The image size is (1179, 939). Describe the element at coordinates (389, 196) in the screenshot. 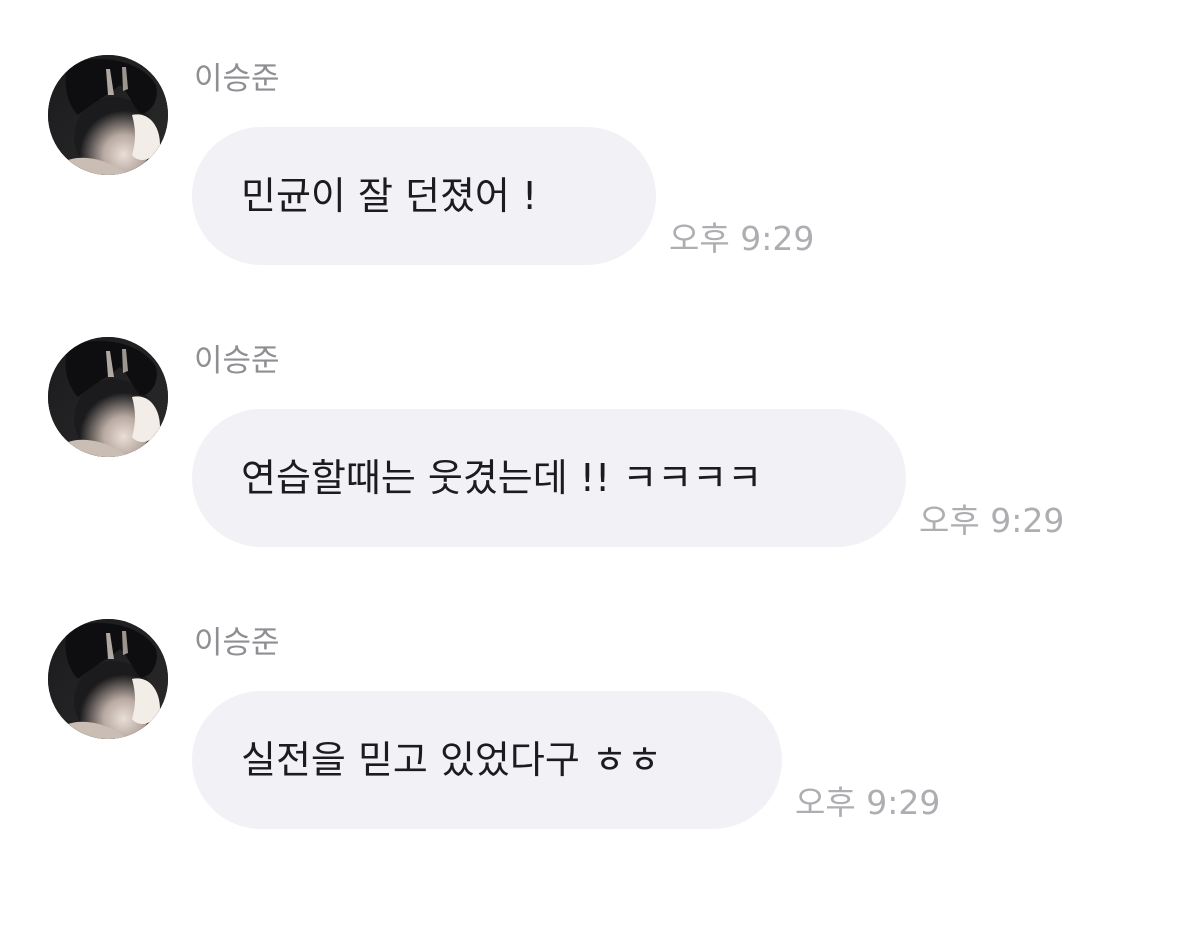

I see `message-text: 민균이 잘 던졌어 !` at that location.